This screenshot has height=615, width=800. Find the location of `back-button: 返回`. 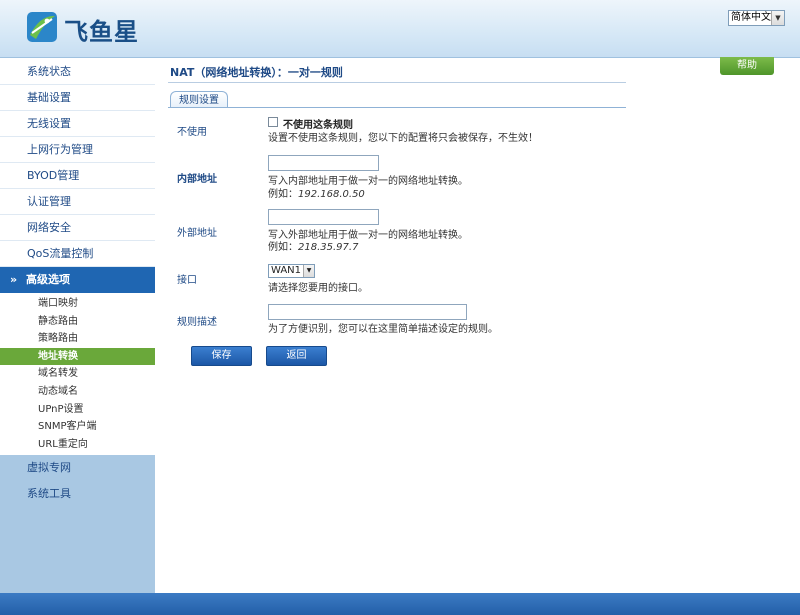

back-button: 返回 is located at coordinates (296, 356).